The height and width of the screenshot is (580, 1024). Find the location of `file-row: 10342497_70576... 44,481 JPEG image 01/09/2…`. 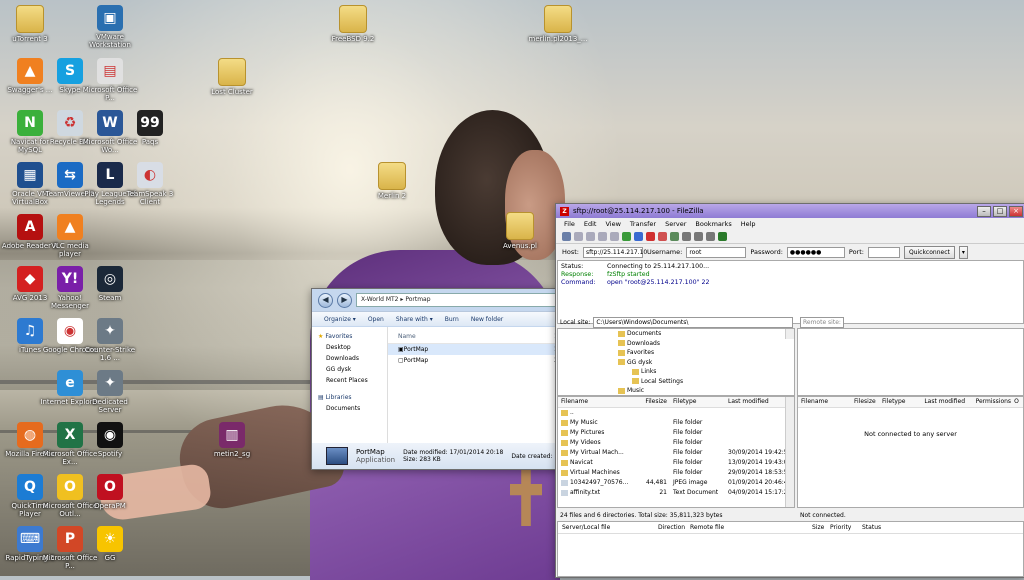

file-row: 10342497_70576... 44,481 JPEG image 01/09/2… is located at coordinates (676, 483).